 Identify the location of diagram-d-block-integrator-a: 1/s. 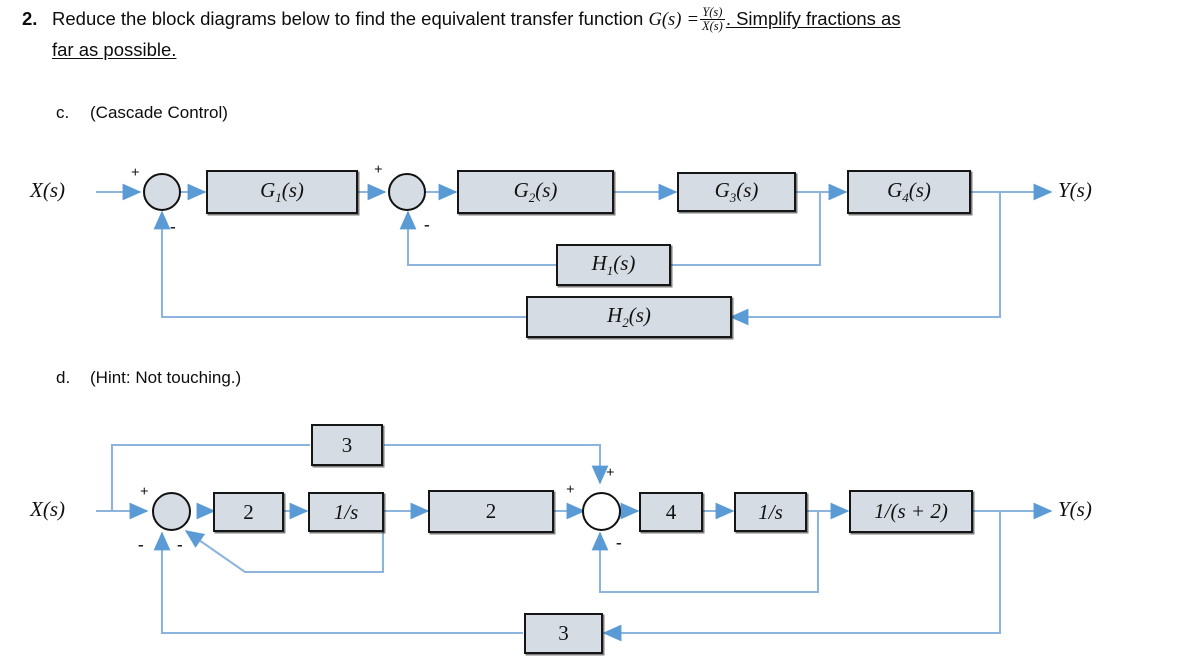
(346, 512).